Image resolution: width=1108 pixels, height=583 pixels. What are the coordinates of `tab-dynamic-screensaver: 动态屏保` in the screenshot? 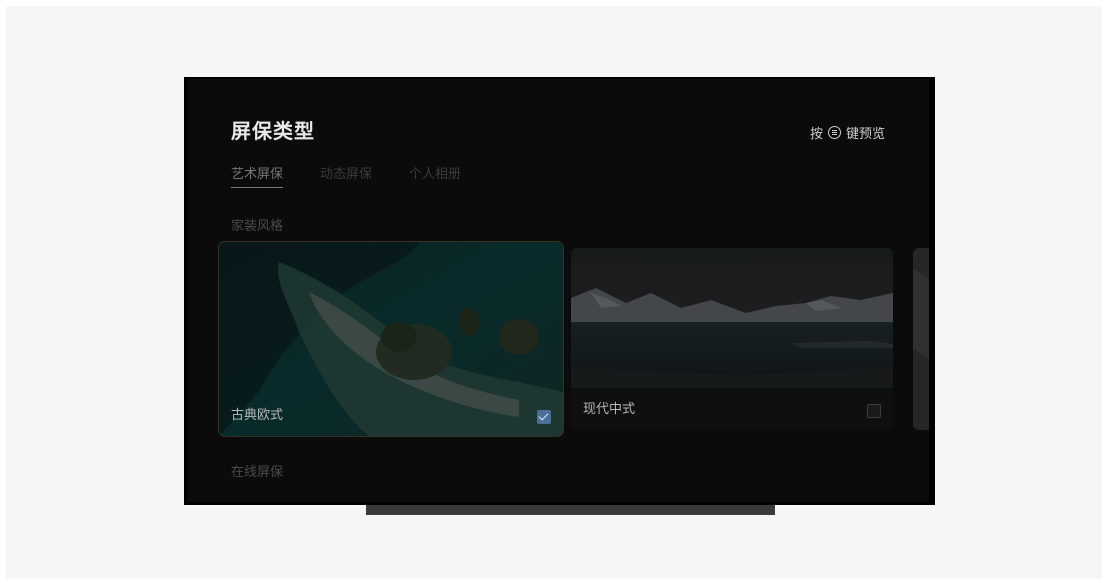 It's located at (346, 175).